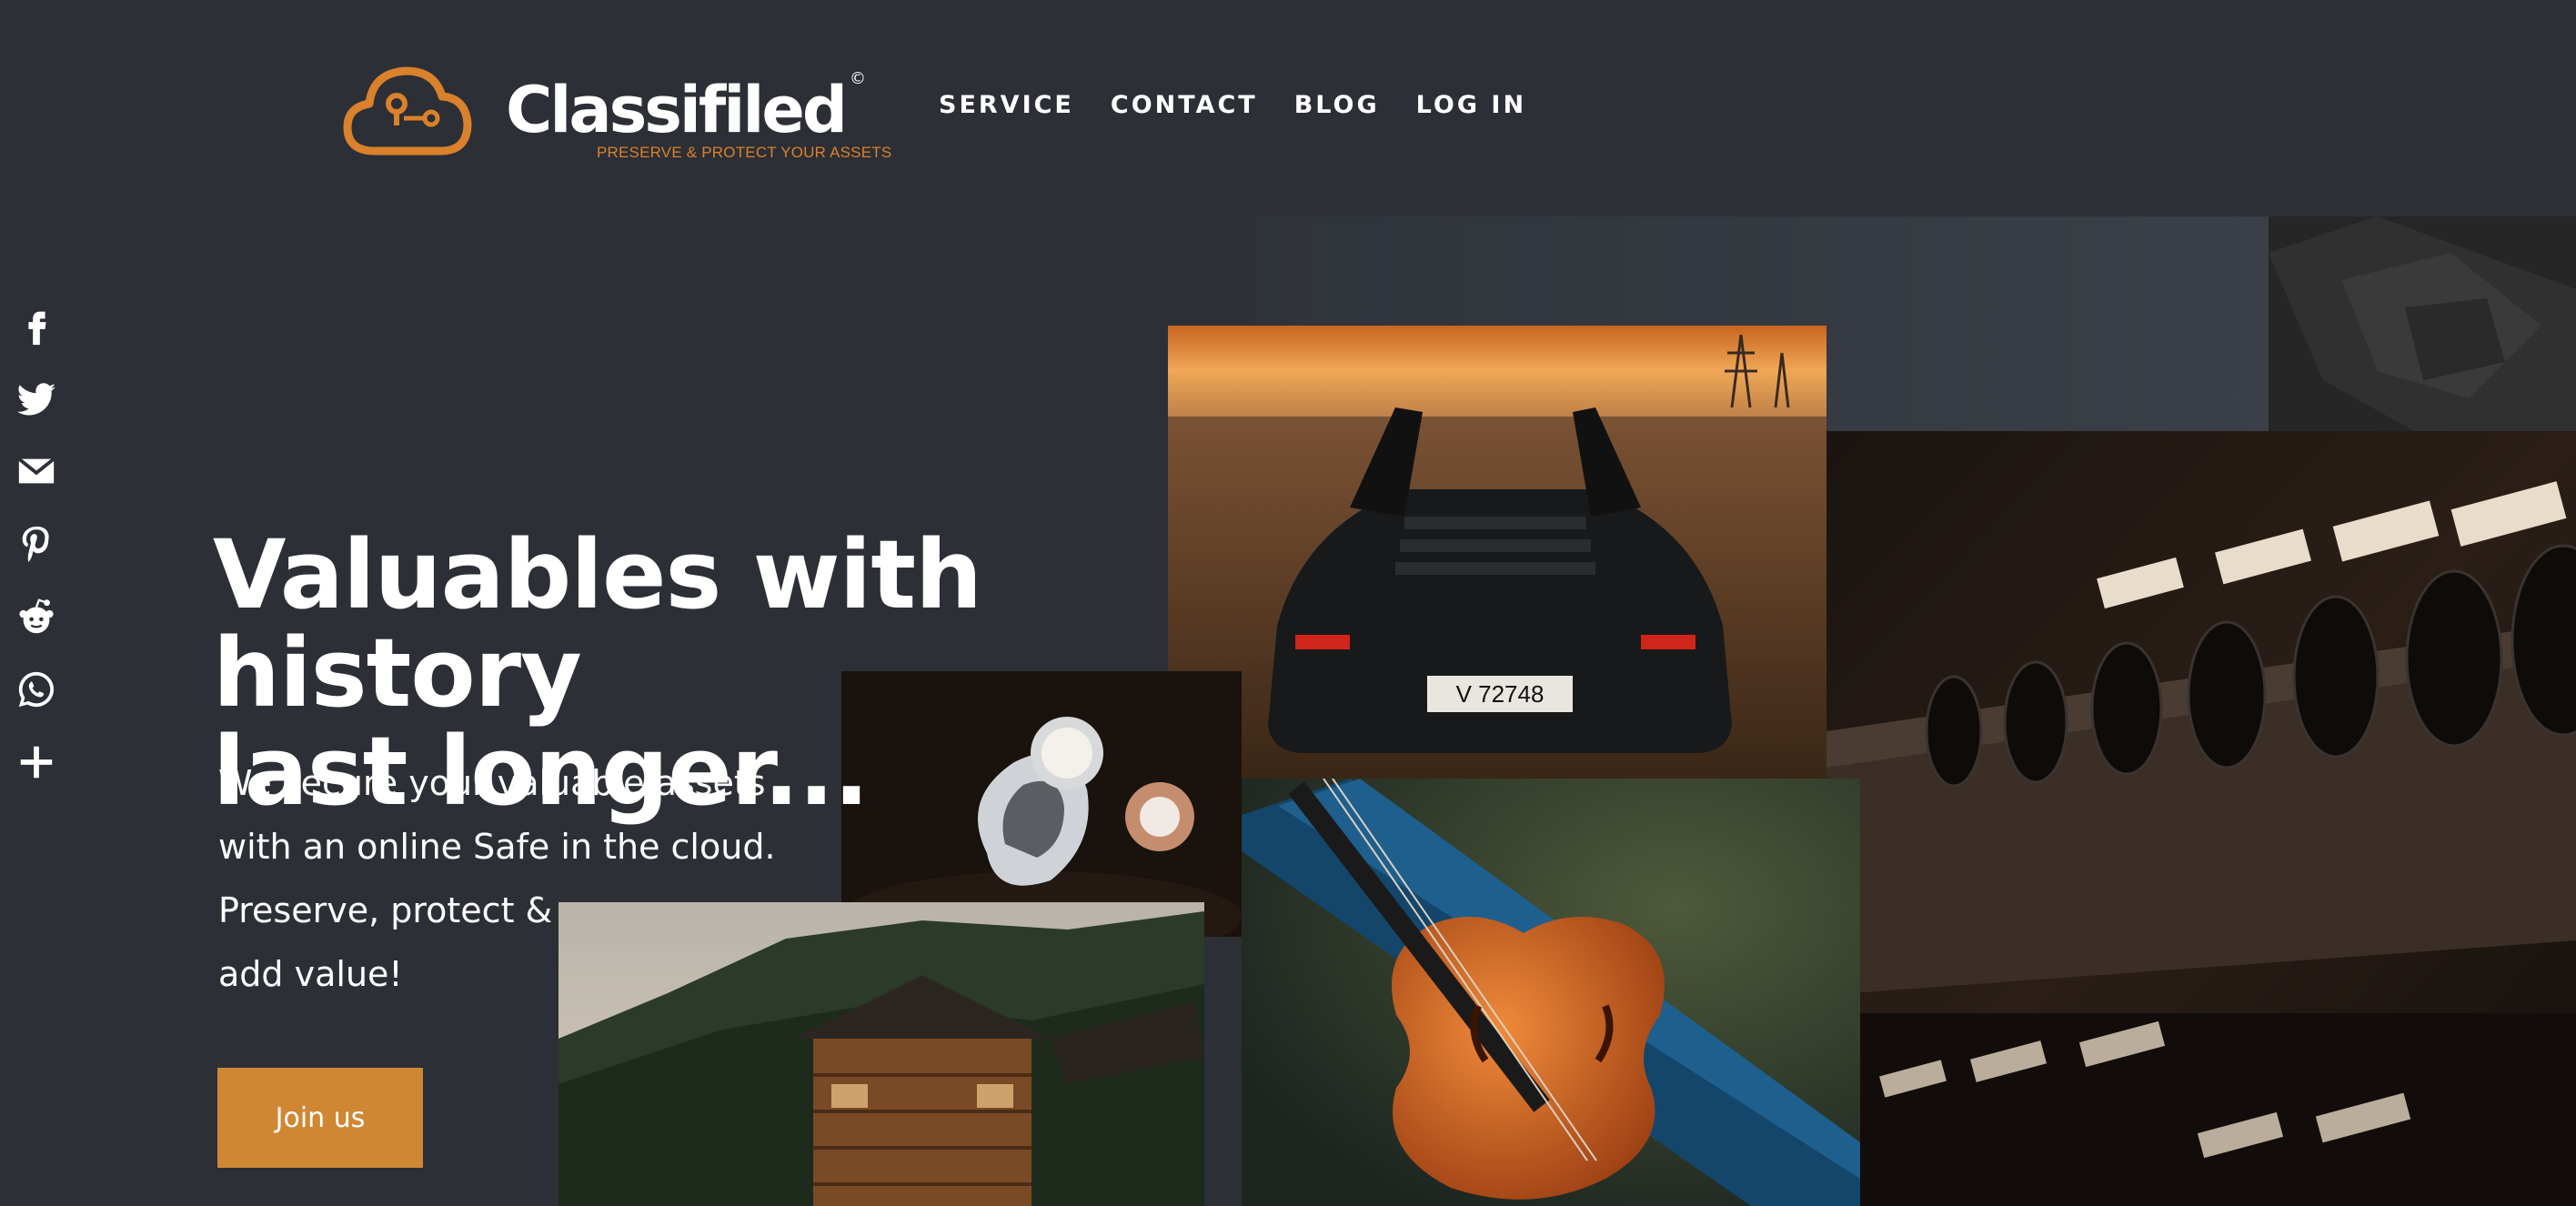 This screenshot has width=2576, height=1206. I want to click on violin-image, so click(1551, 992).